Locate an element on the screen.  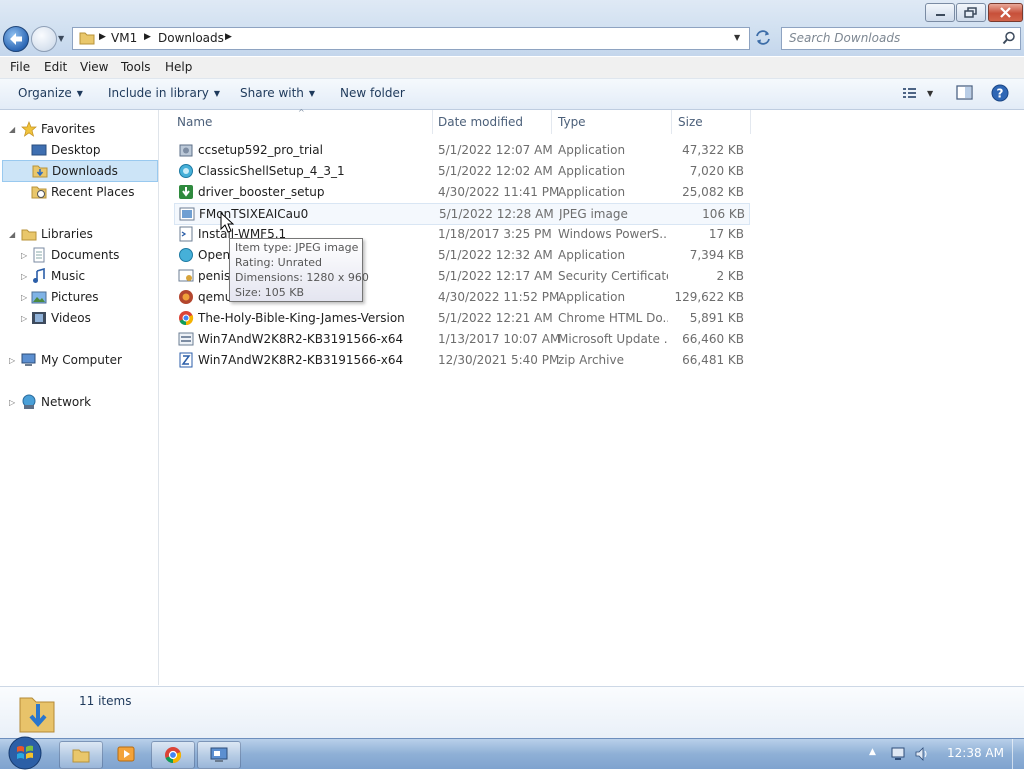
new-folder-button: New folder is located at coordinates (372, 93).